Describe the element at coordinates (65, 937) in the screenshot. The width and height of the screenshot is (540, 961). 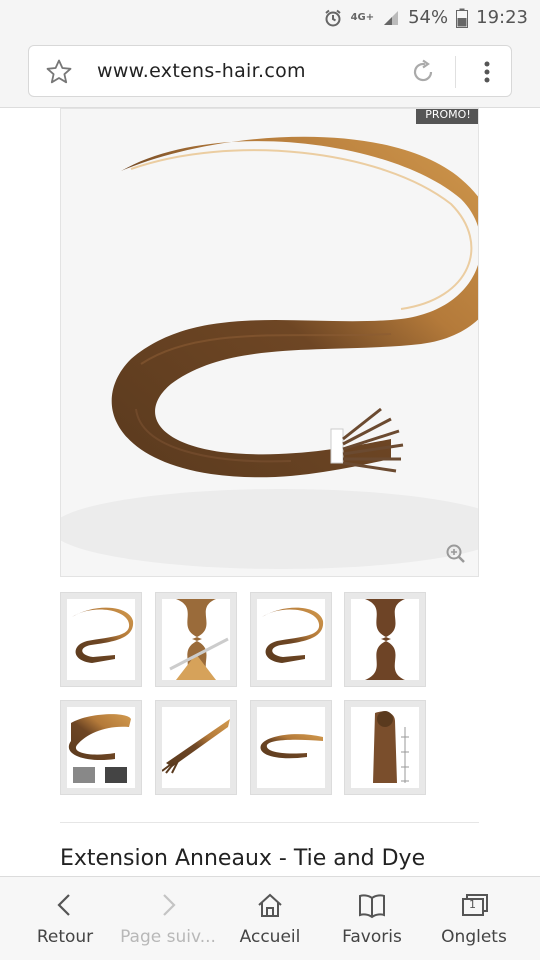
I see `back-label: Retour` at that location.